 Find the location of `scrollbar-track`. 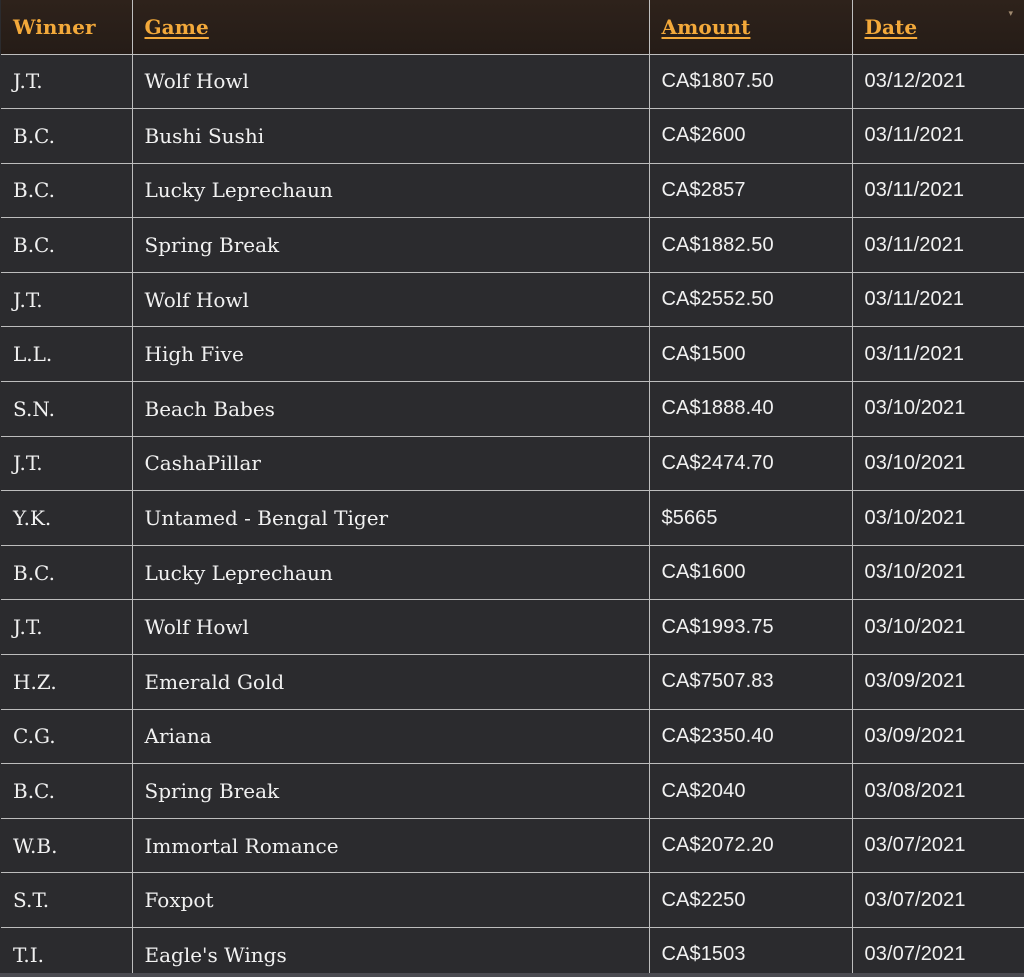

scrollbar-track is located at coordinates (512, 975).